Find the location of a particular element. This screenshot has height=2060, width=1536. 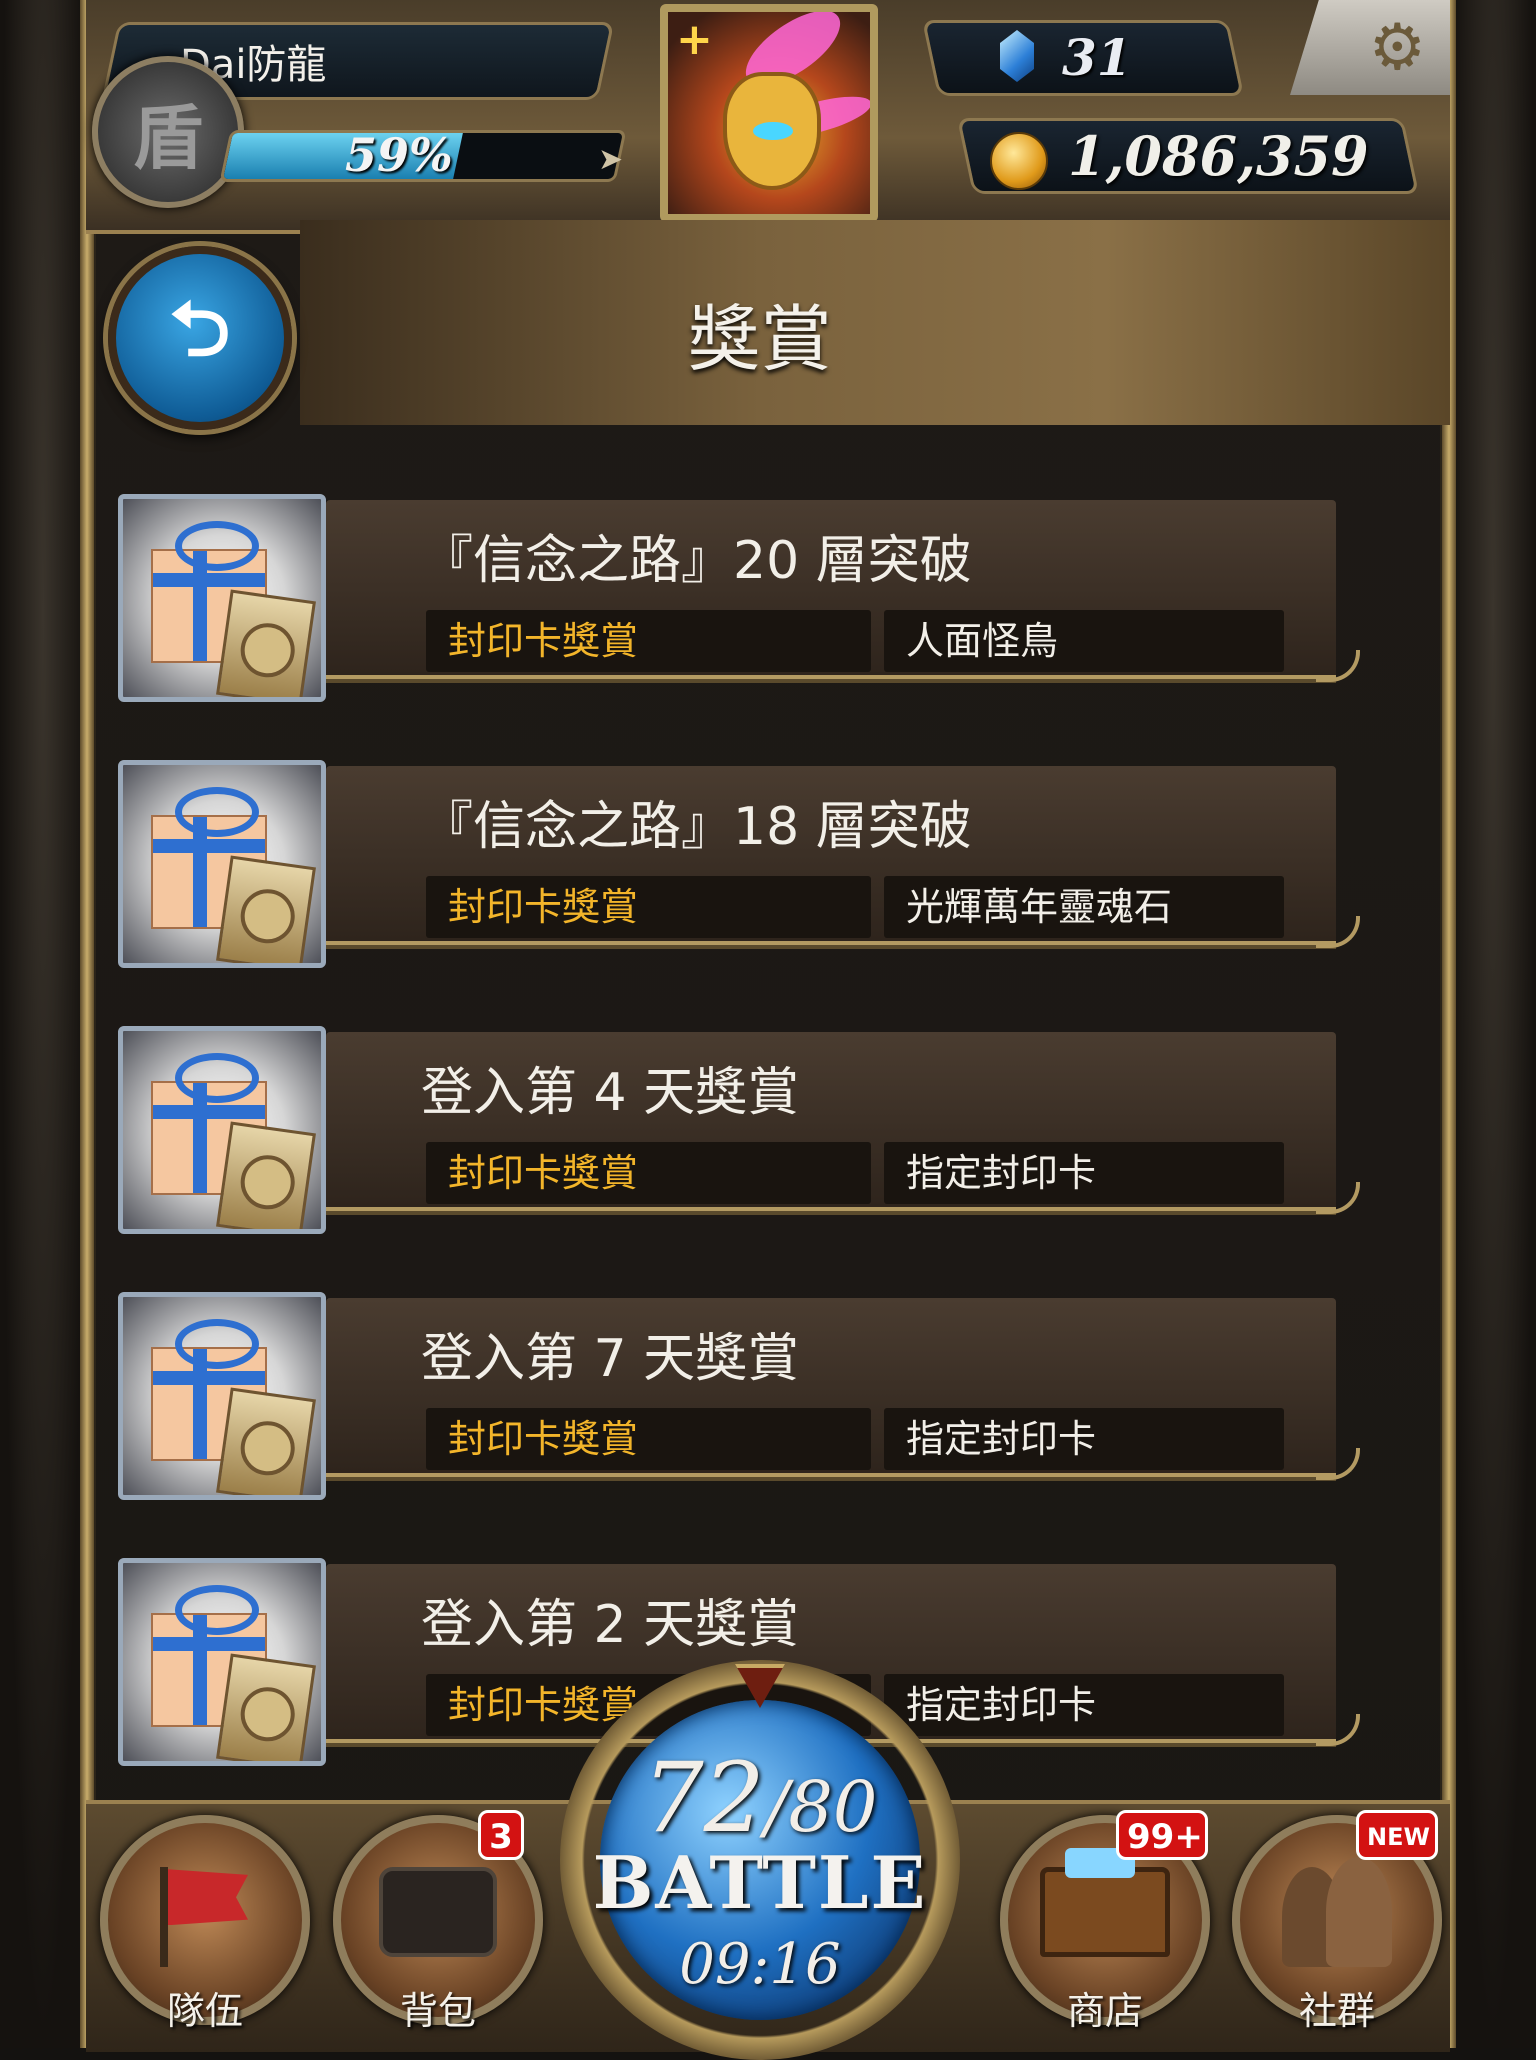

reward-card: 『信念之路』18 層突破 封印卡獎賞 光輝萬年靈魂石 is located at coordinates (736, 856).